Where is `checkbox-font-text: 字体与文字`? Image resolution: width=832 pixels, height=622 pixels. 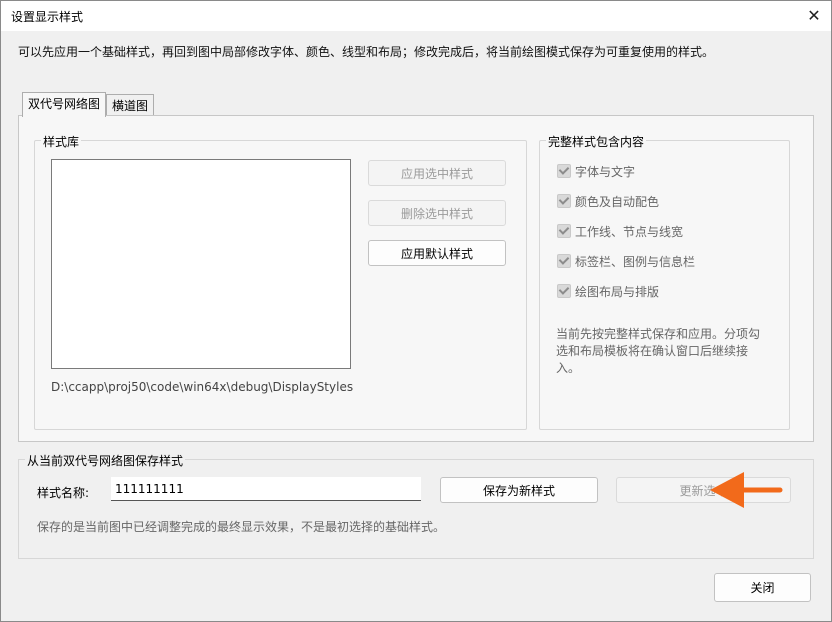
checkbox-font-text: 字体与文字 is located at coordinates (596, 172).